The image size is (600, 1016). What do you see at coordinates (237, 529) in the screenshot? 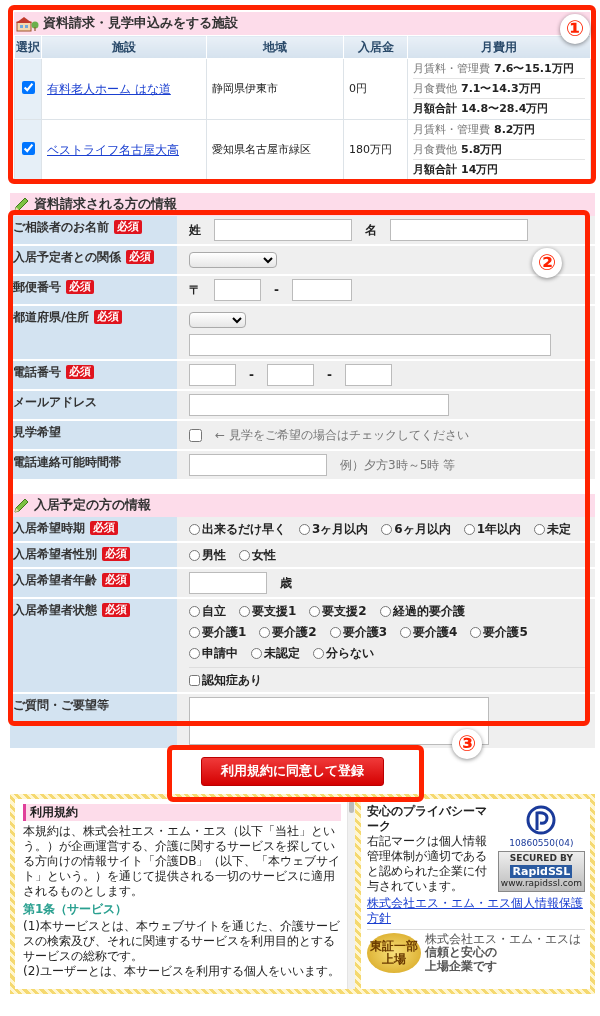
I see `radio-option: 出来るだけ早く` at bounding box center [237, 529].